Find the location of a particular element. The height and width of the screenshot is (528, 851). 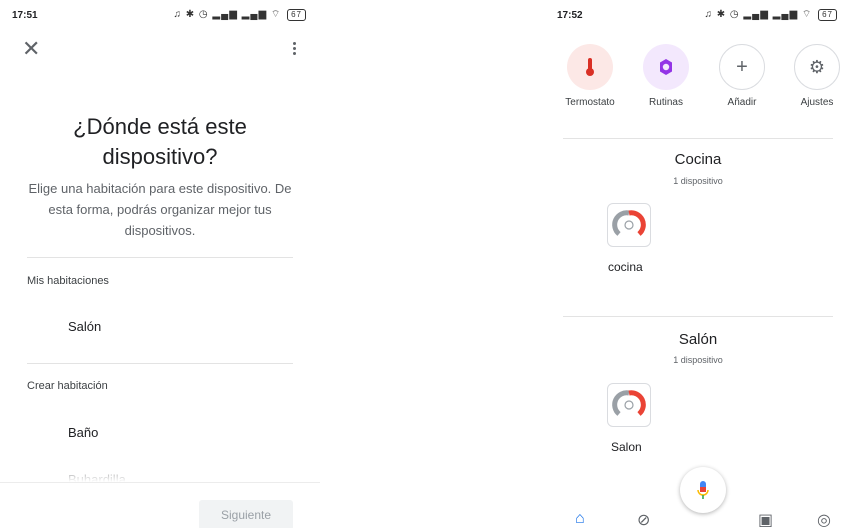

home-icon: ⌂ is located at coordinates (580, 519).